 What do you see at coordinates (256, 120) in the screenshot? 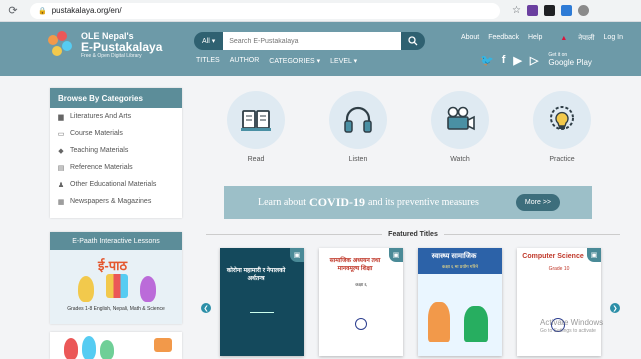
I see `open-book-icon` at bounding box center [256, 120].